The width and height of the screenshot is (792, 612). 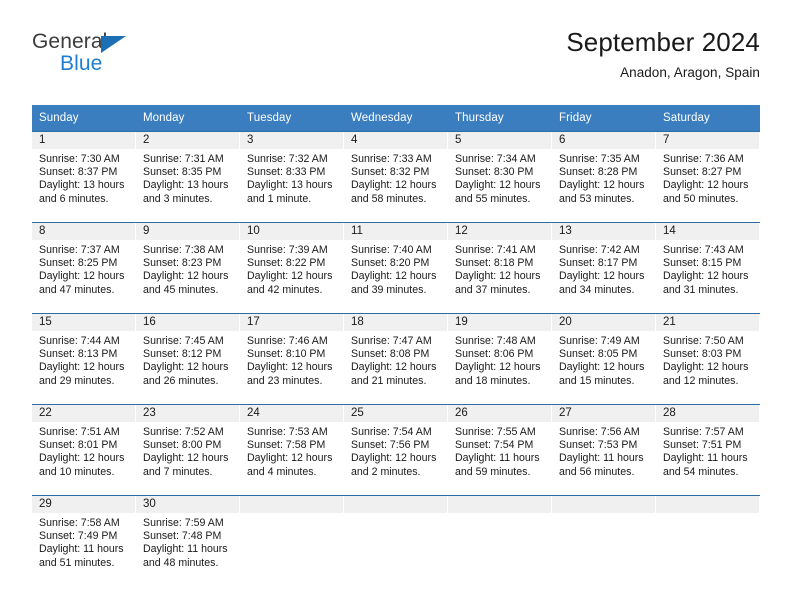 What do you see at coordinates (493, 198) in the screenshot?
I see `day-detail-daylight-line2: and 55 minutes.` at bounding box center [493, 198].